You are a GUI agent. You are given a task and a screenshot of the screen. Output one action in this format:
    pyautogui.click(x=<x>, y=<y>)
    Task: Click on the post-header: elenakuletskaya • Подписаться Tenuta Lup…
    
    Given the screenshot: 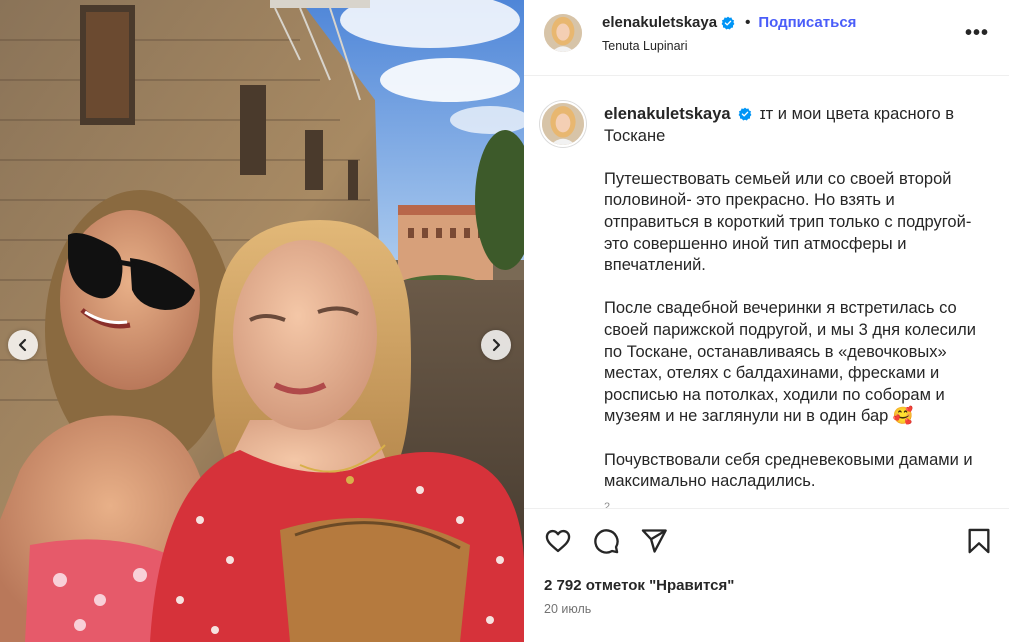 What is the action you would take?
    pyautogui.click(x=766, y=38)
    